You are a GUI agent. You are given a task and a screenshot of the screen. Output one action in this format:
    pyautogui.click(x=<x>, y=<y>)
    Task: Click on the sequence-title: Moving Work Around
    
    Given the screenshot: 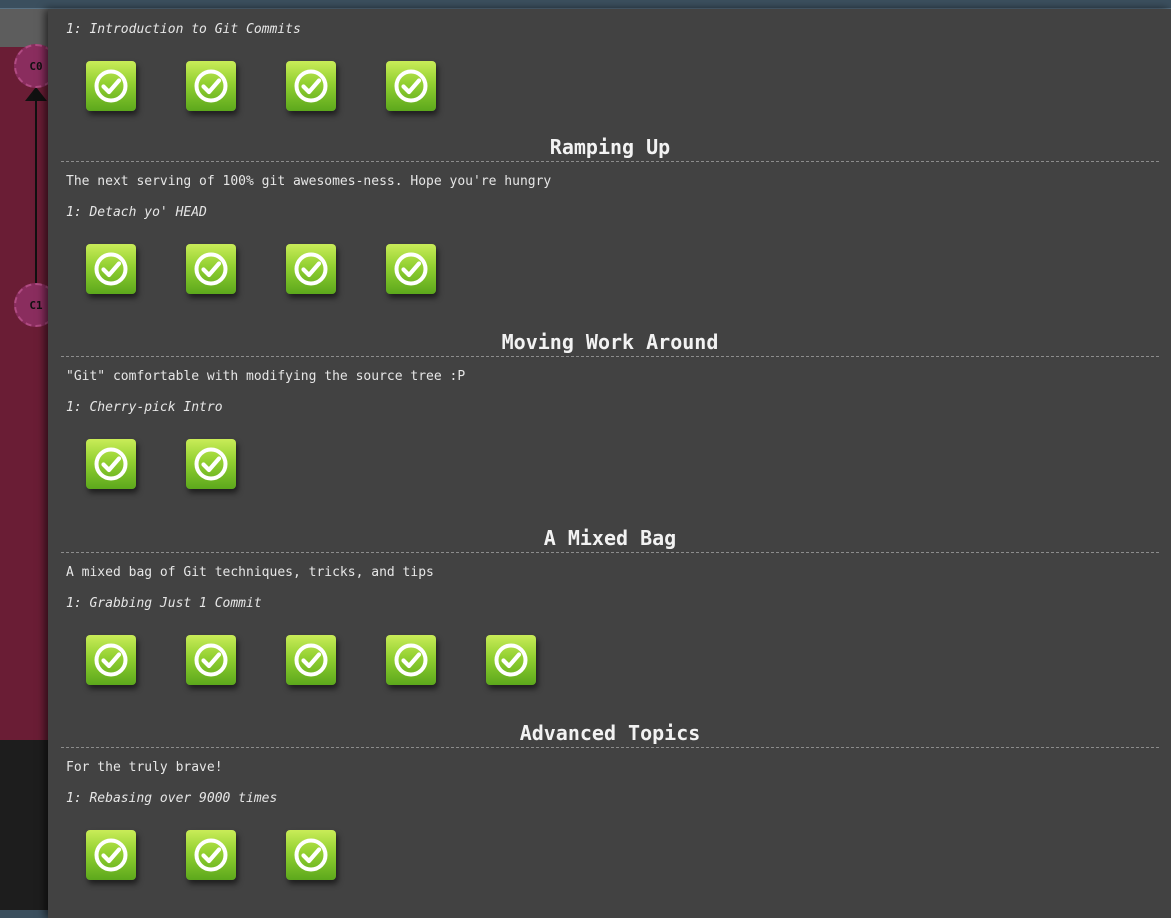 What is the action you would take?
    pyautogui.click(x=610, y=342)
    